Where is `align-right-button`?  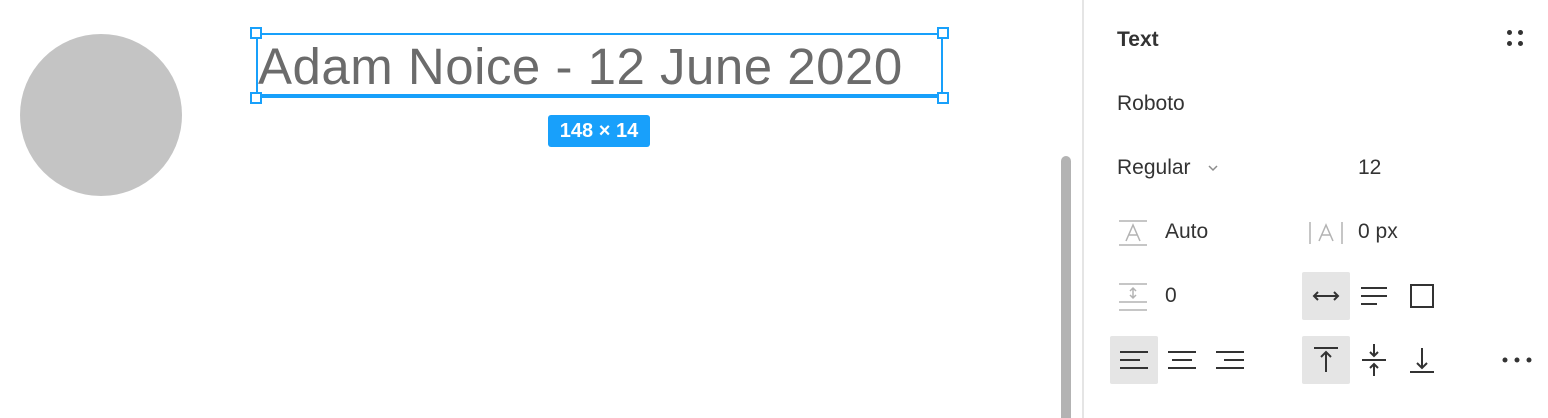
align-right-button is located at coordinates (1230, 360).